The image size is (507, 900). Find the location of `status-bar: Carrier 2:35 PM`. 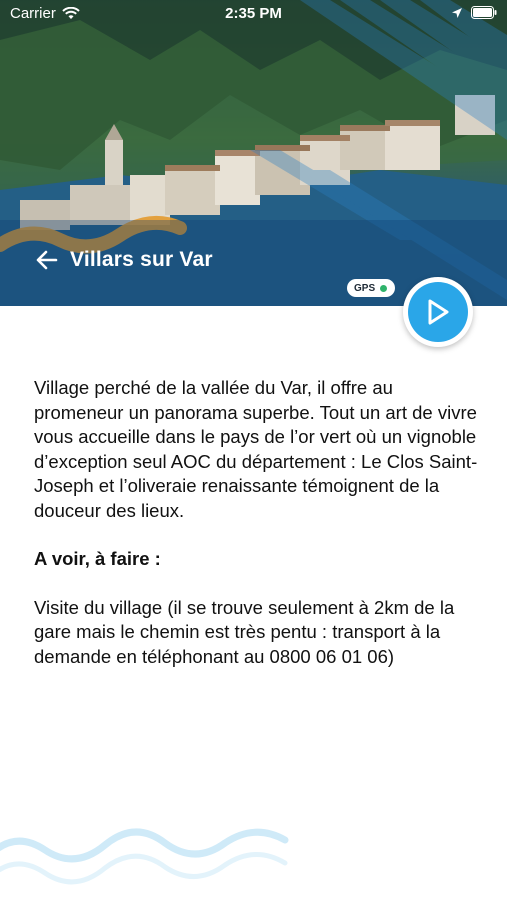

status-bar: Carrier 2:35 PM is located at coordinates (253, 14).